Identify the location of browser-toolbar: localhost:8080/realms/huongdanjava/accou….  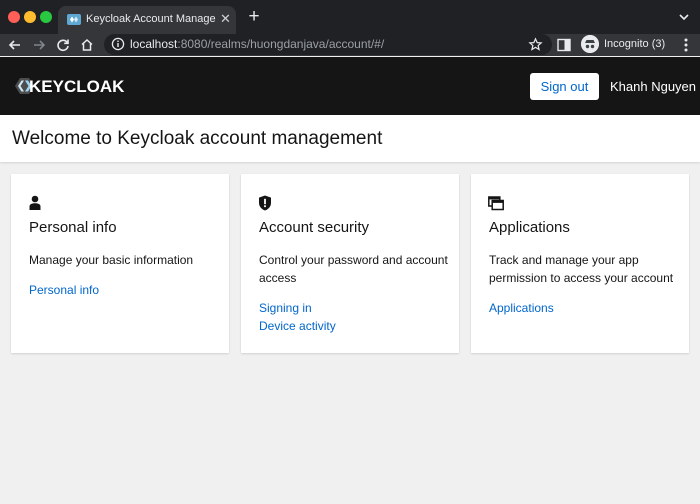
(350, 45).